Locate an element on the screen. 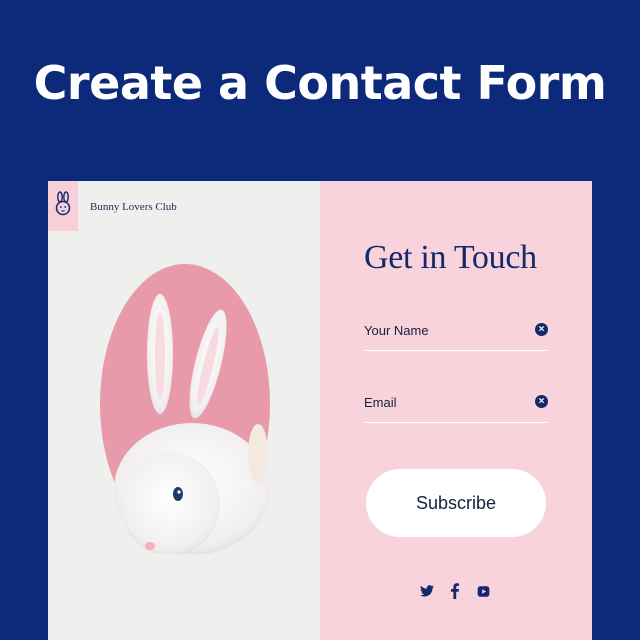 The height and width of the screenshot is (640, 640). youtube-icon is located at coordinates (483, 591).